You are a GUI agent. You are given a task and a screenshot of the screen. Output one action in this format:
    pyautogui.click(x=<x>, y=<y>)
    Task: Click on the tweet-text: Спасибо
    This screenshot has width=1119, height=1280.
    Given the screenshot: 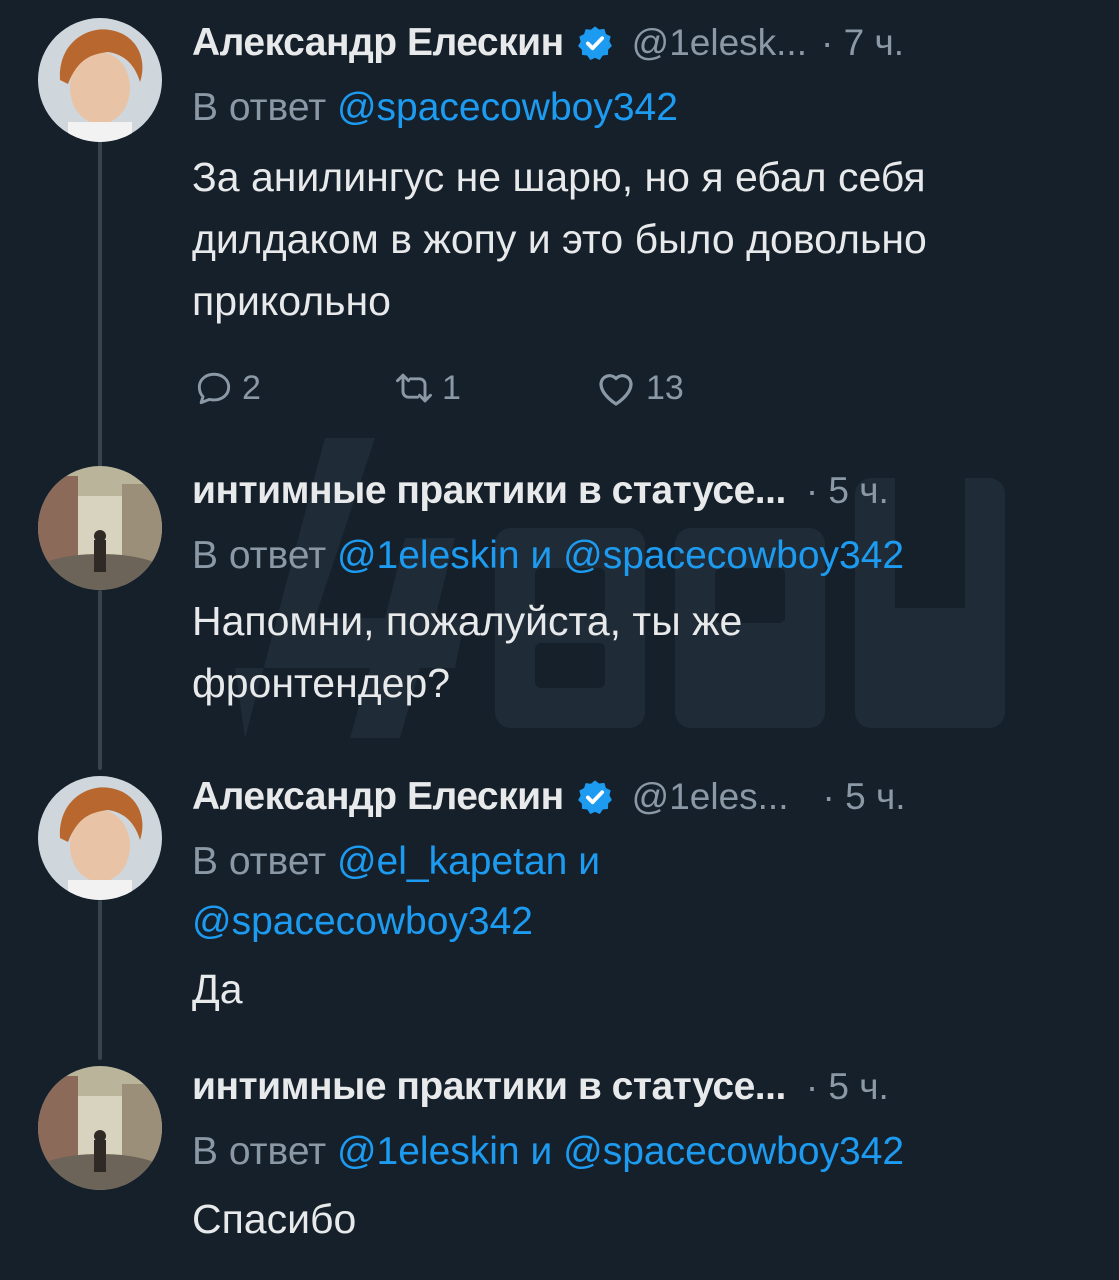 What is the action you would take?
    pyautogui.click(x=640, y=1219)
    